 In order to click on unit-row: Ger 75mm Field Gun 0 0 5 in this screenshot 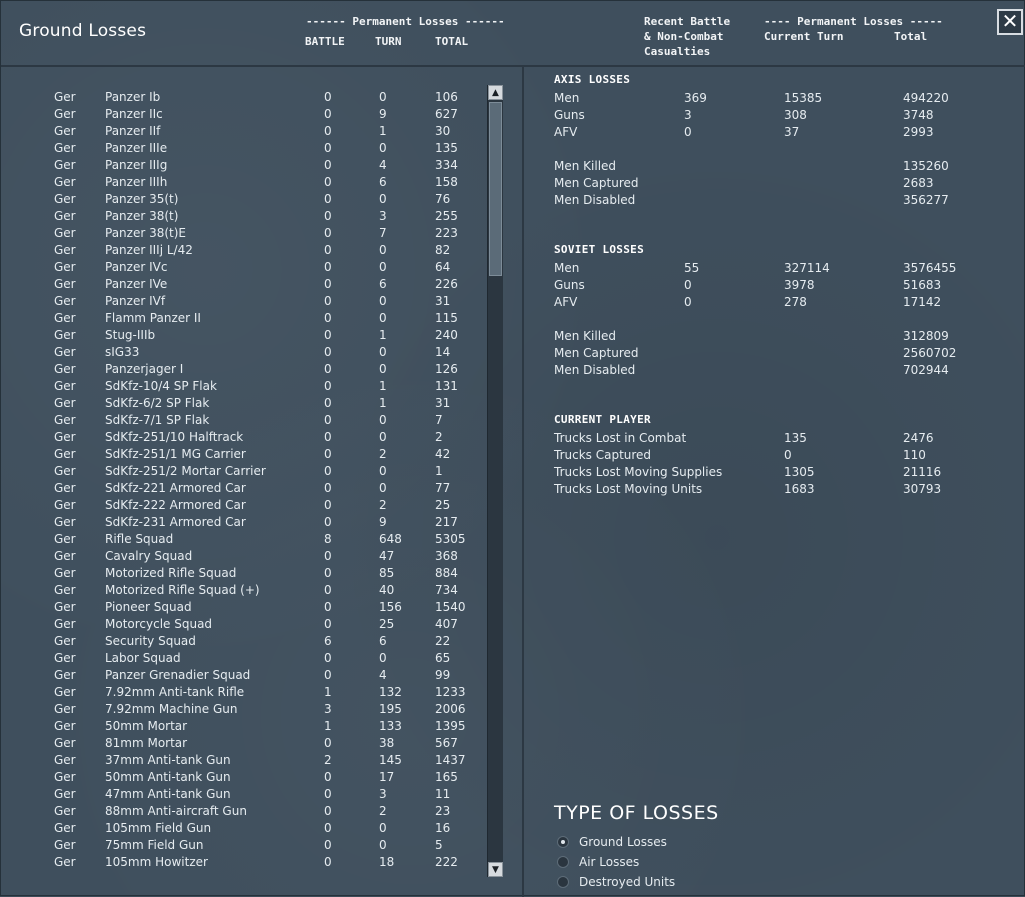, I will do `click(243, 845)`.